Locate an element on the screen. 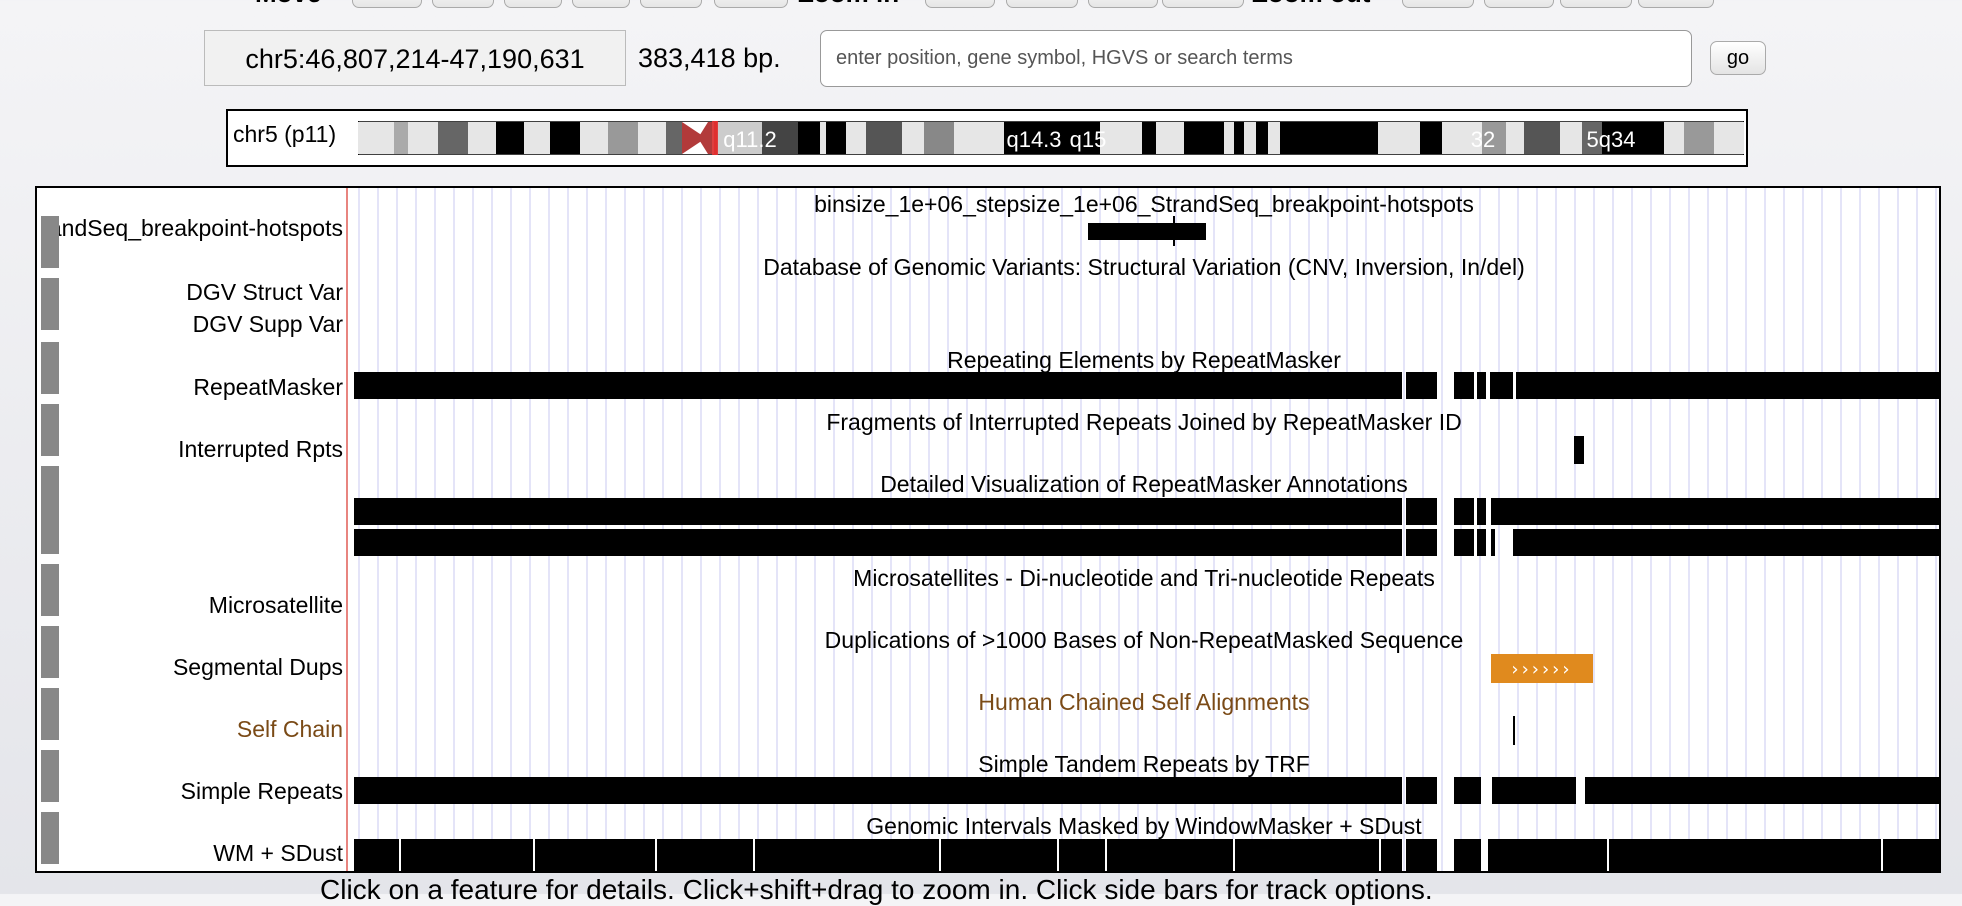 The width and height of the screenshot is (1962, 906). band-label-q14-3: q14.3 is located at coordinates (1033, 139).